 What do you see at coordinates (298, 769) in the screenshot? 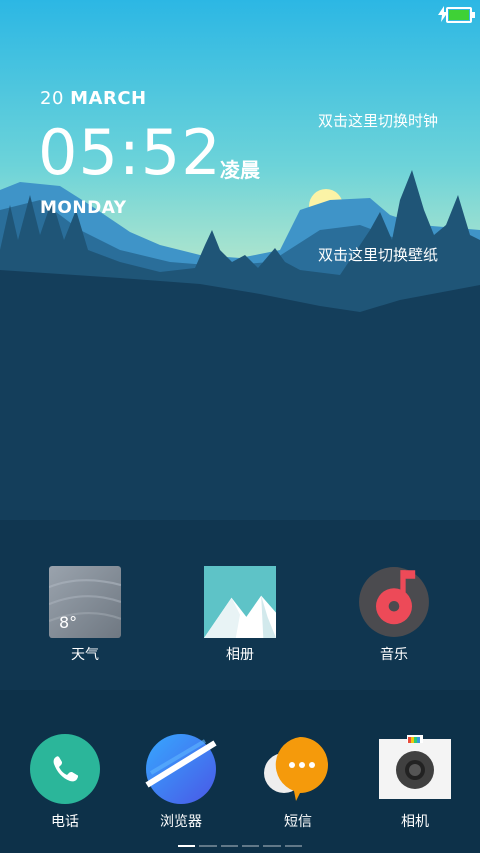
I see `message-icon` at bounding box center [298, 769].